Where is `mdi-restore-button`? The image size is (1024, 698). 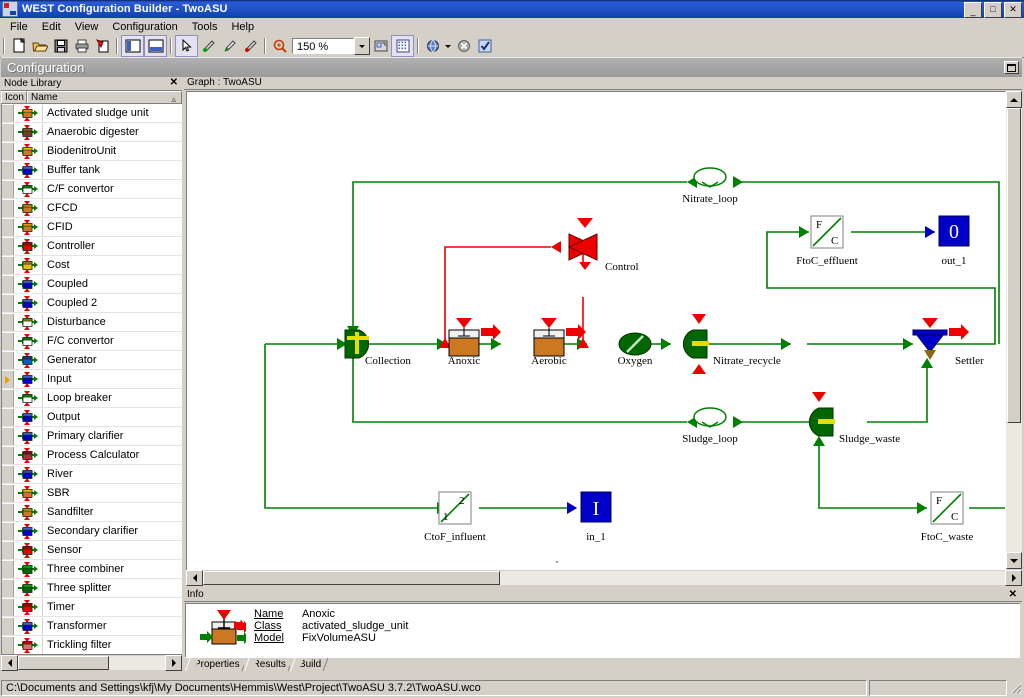
mdi-restore-button is located at coordinates (1011, 67).